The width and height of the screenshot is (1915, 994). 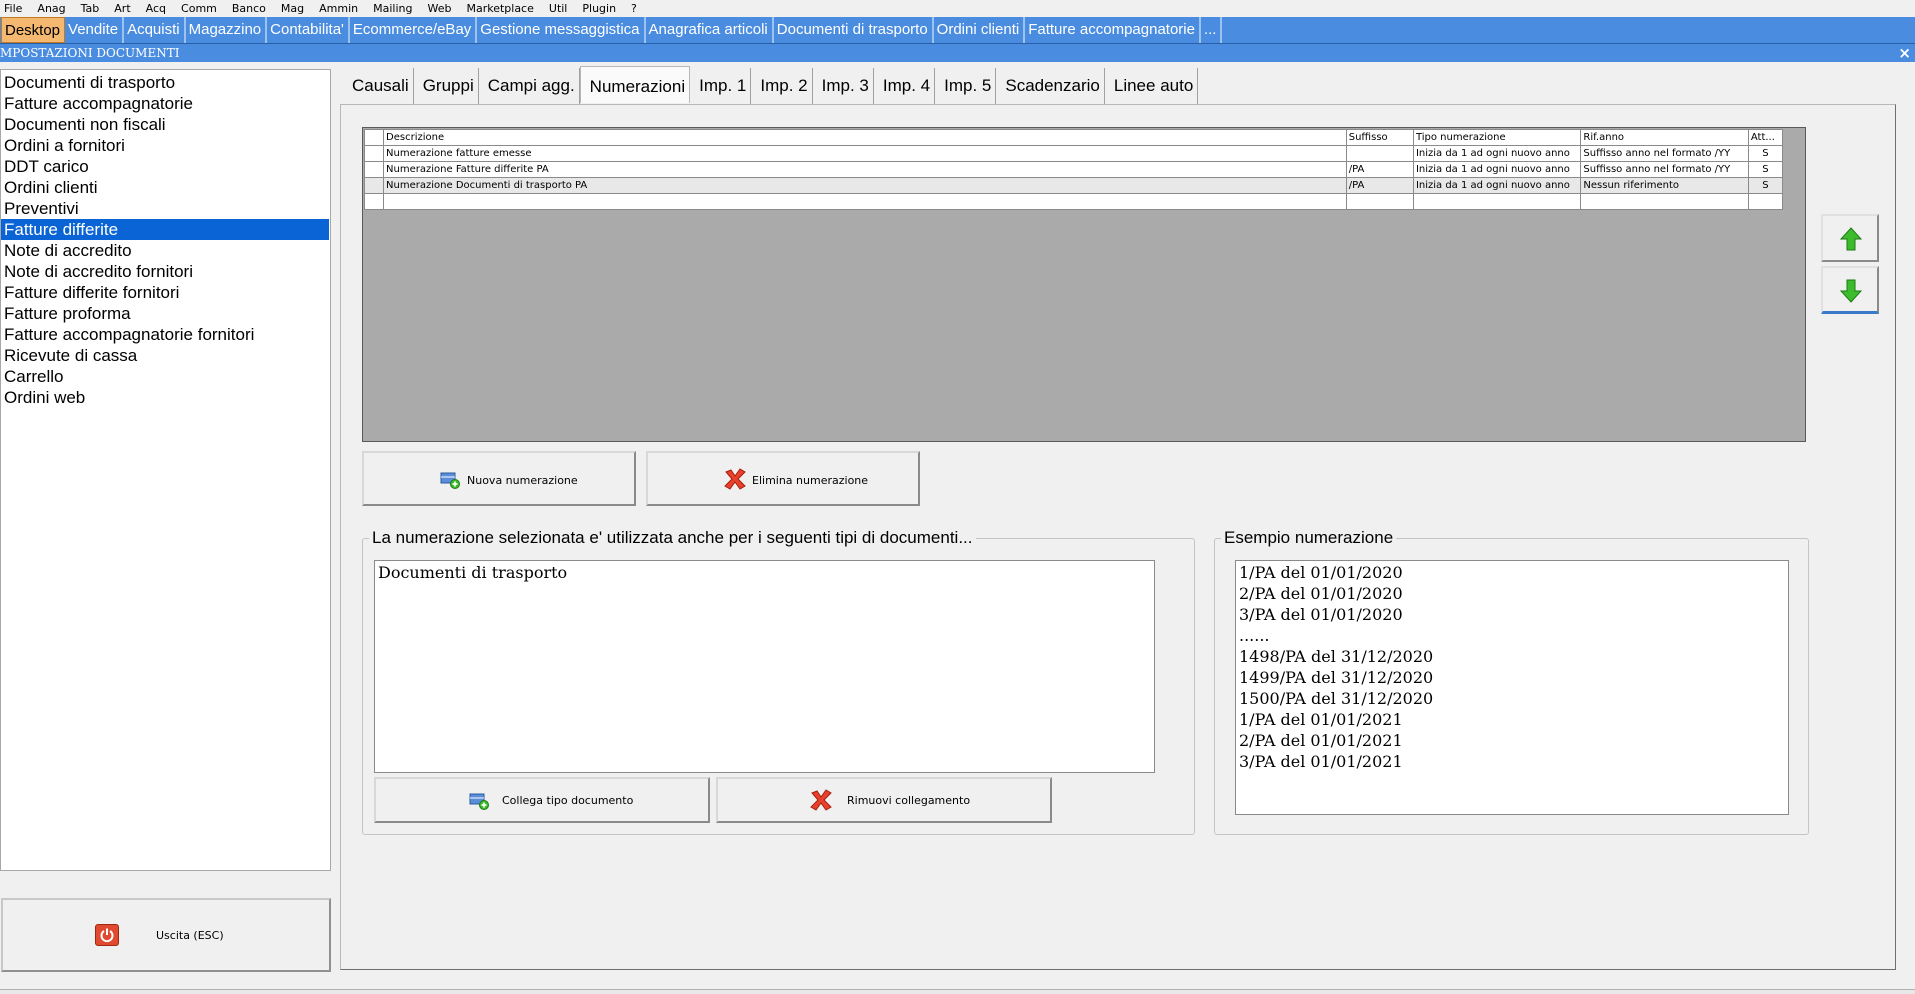 I want to click on column-header-descrizione: Descrizione, so click(x=865, y=137).